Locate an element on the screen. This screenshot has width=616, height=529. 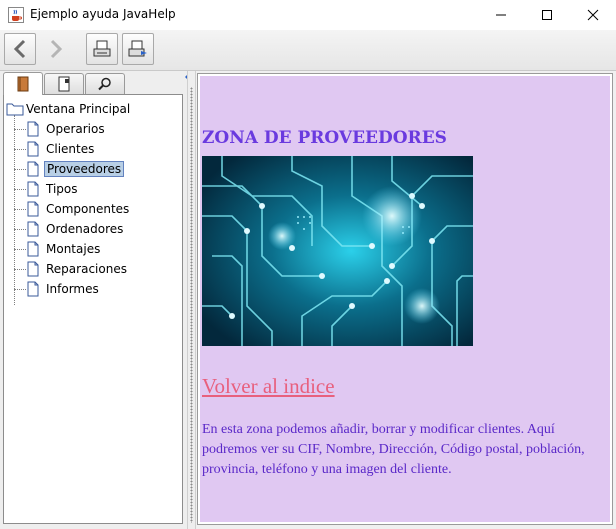
toc-book-icon is located at coordinates (23, 84).